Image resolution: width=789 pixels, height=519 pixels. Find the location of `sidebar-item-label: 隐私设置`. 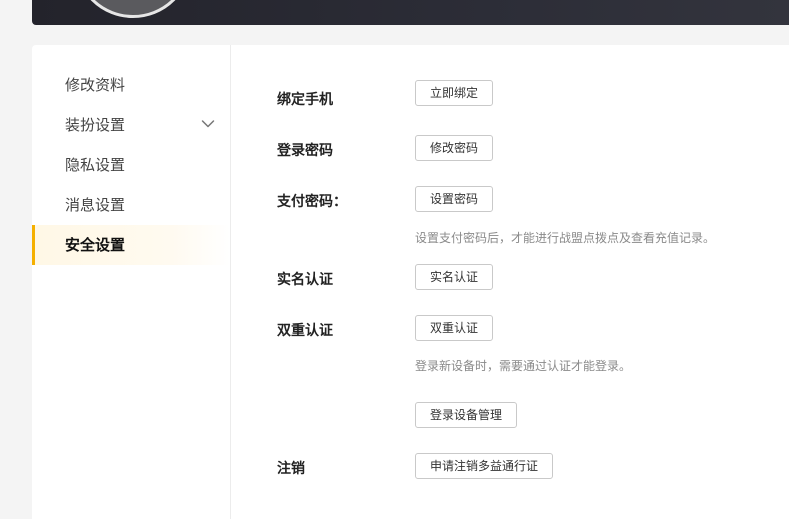

sidebar-item-label: 隐私设置 is located at coordinates (95, 165).